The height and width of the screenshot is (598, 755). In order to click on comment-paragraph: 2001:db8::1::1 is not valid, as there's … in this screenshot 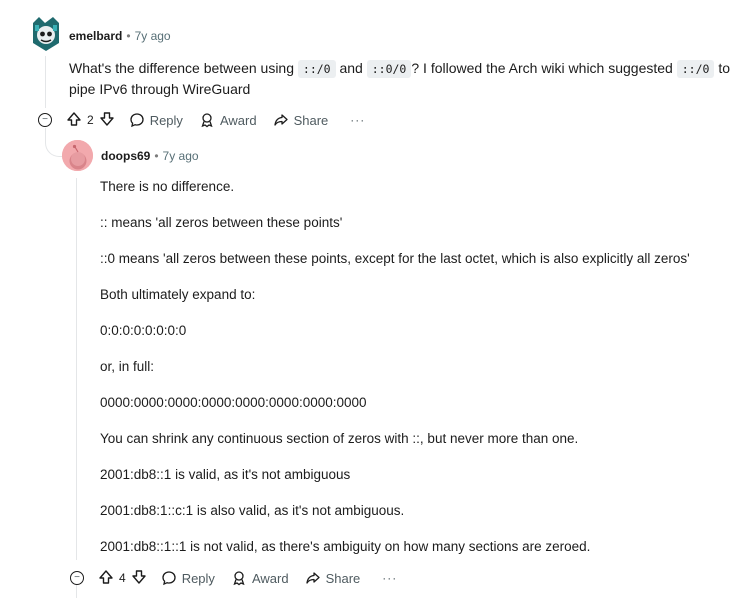, I will do `click(345, 546)`.